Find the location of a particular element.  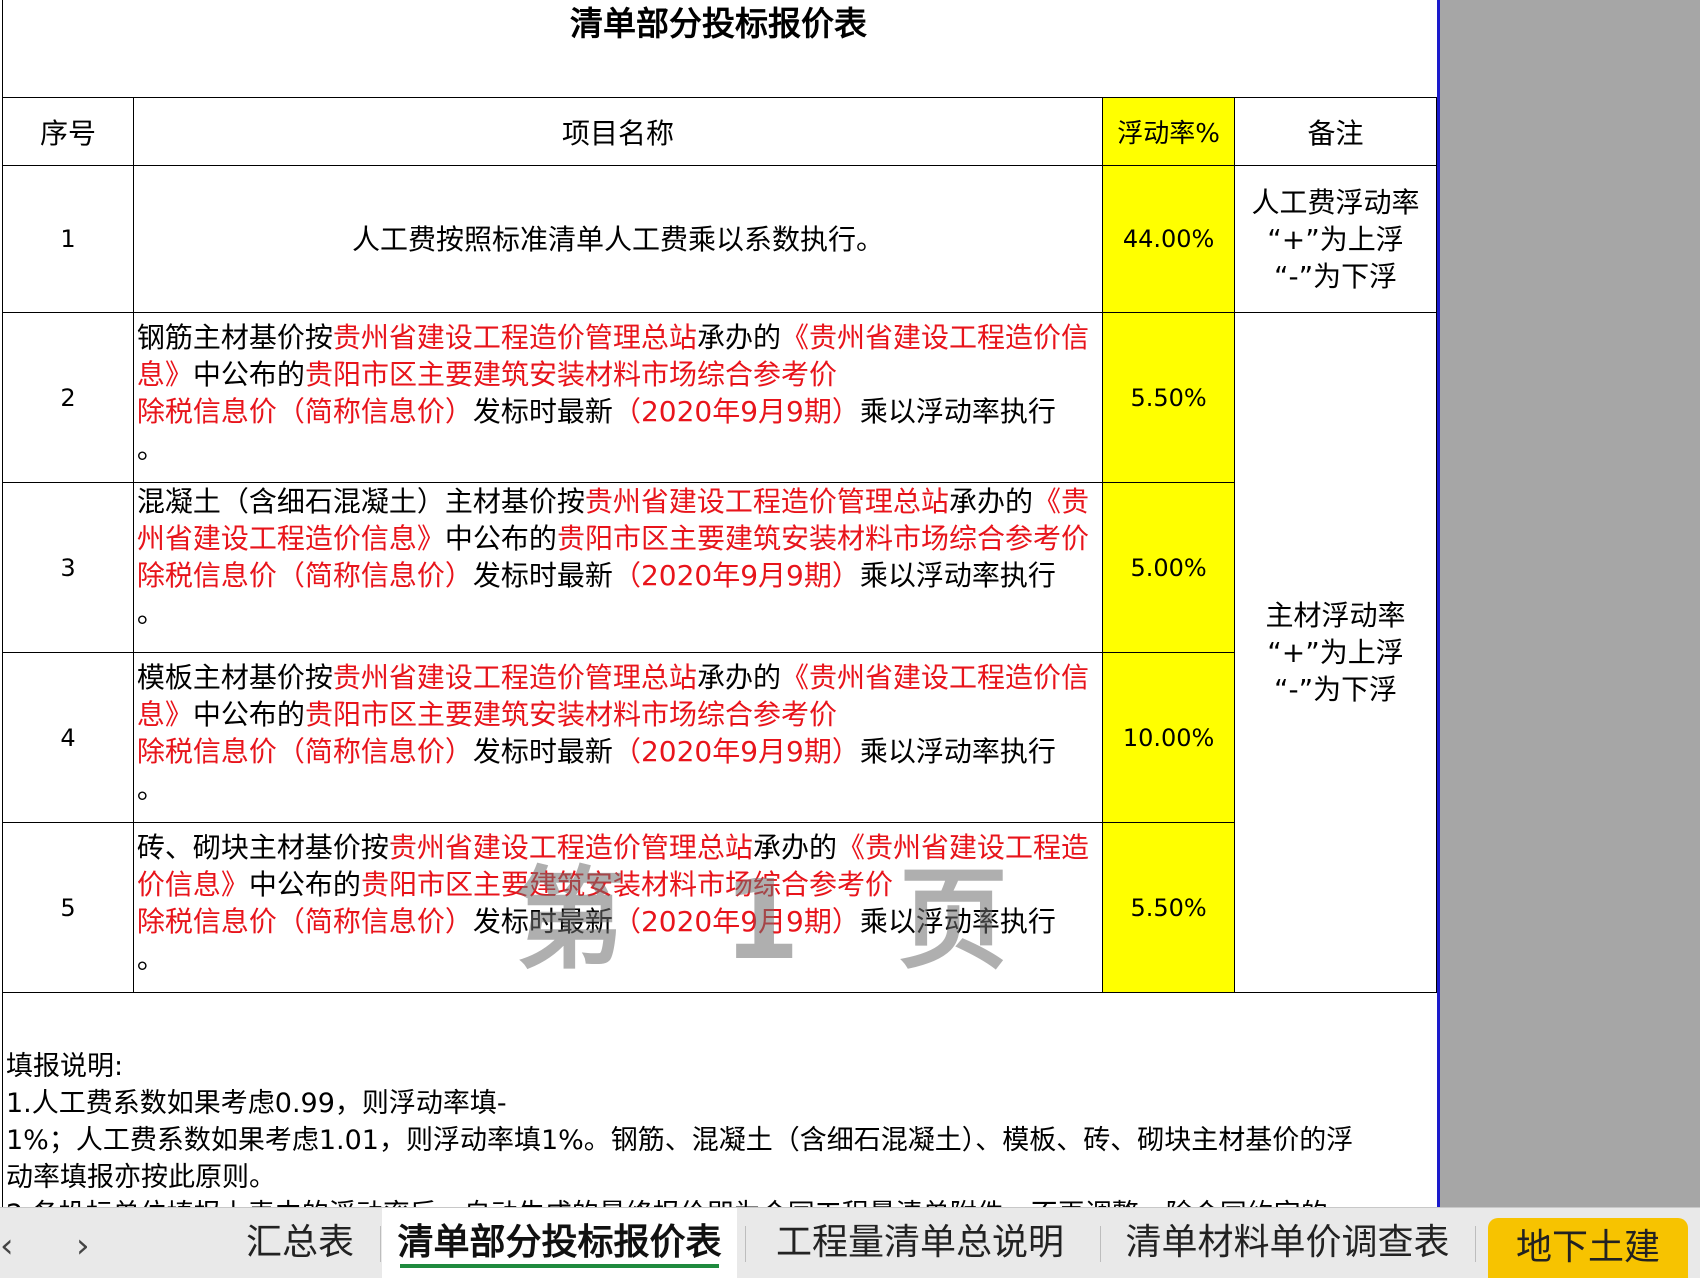

tab-underground: 地下土建 is located at coordinates (1588, 1248).